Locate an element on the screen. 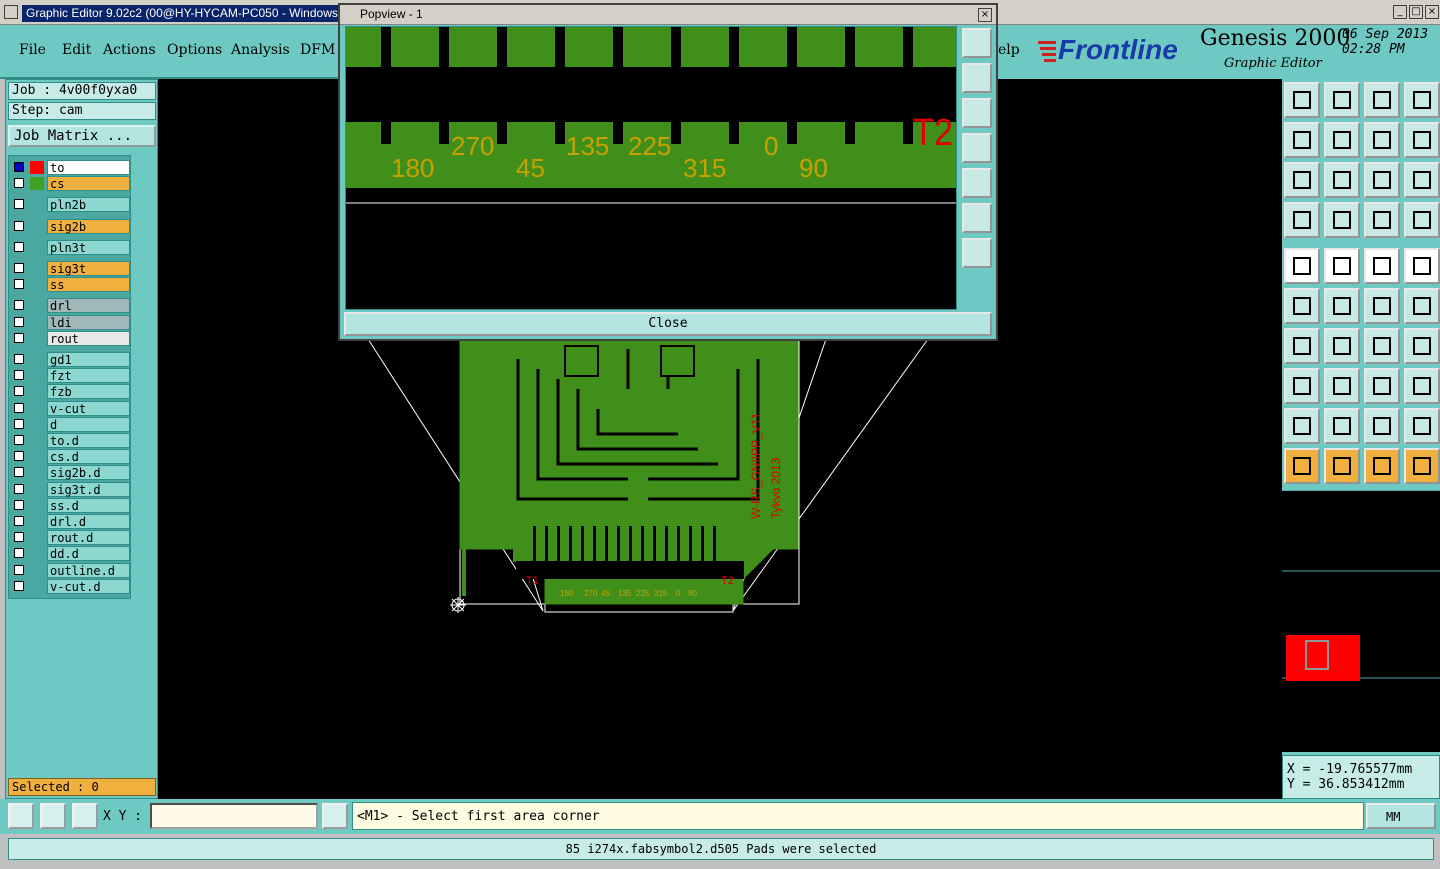 The image size is (1440, 869). layer-name: sig3t is located at coordinates (88, 268).